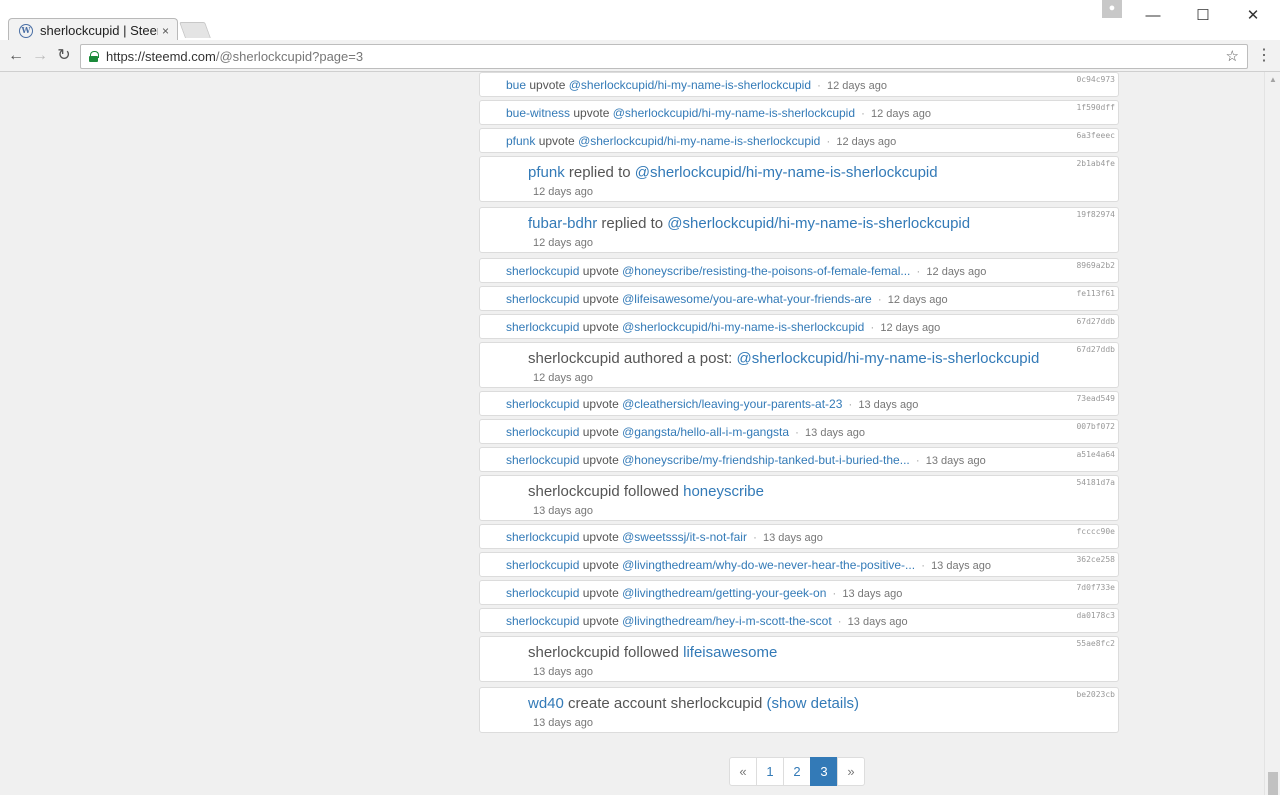 The height and width of the screenshot is (795, 1280). I want to click on transaction-hash: 6a3feeec, so click(1095, 135).